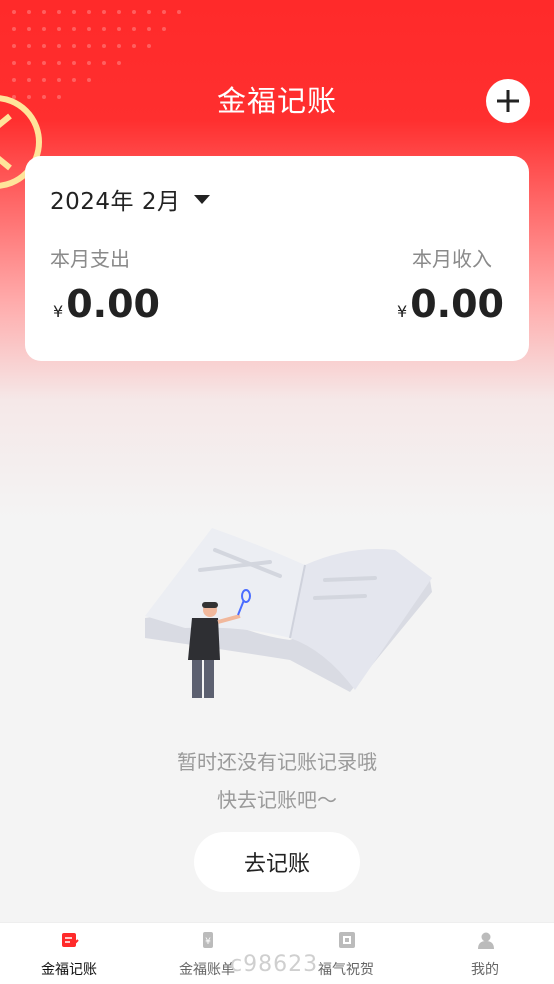  I want to click on empty-message-line1: 暂时还没有记账记录哦, so click(277, 762).